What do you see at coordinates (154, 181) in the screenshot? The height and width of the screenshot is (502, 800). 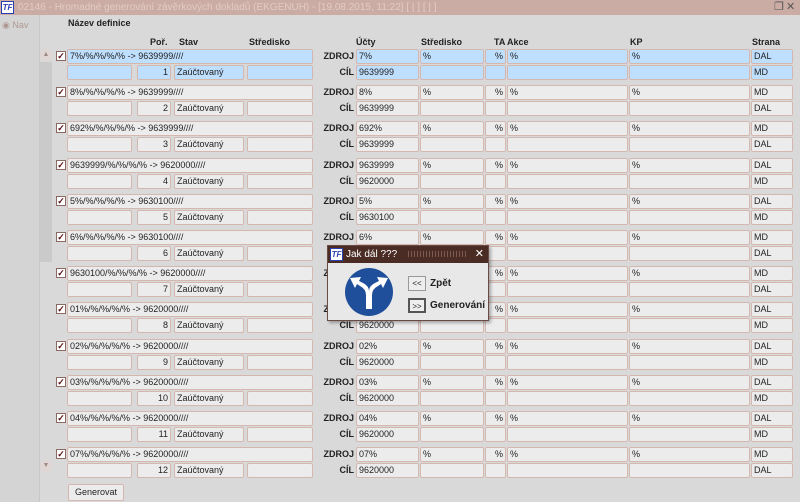 I see `order-field: 4` at bounding box center [154, 181].